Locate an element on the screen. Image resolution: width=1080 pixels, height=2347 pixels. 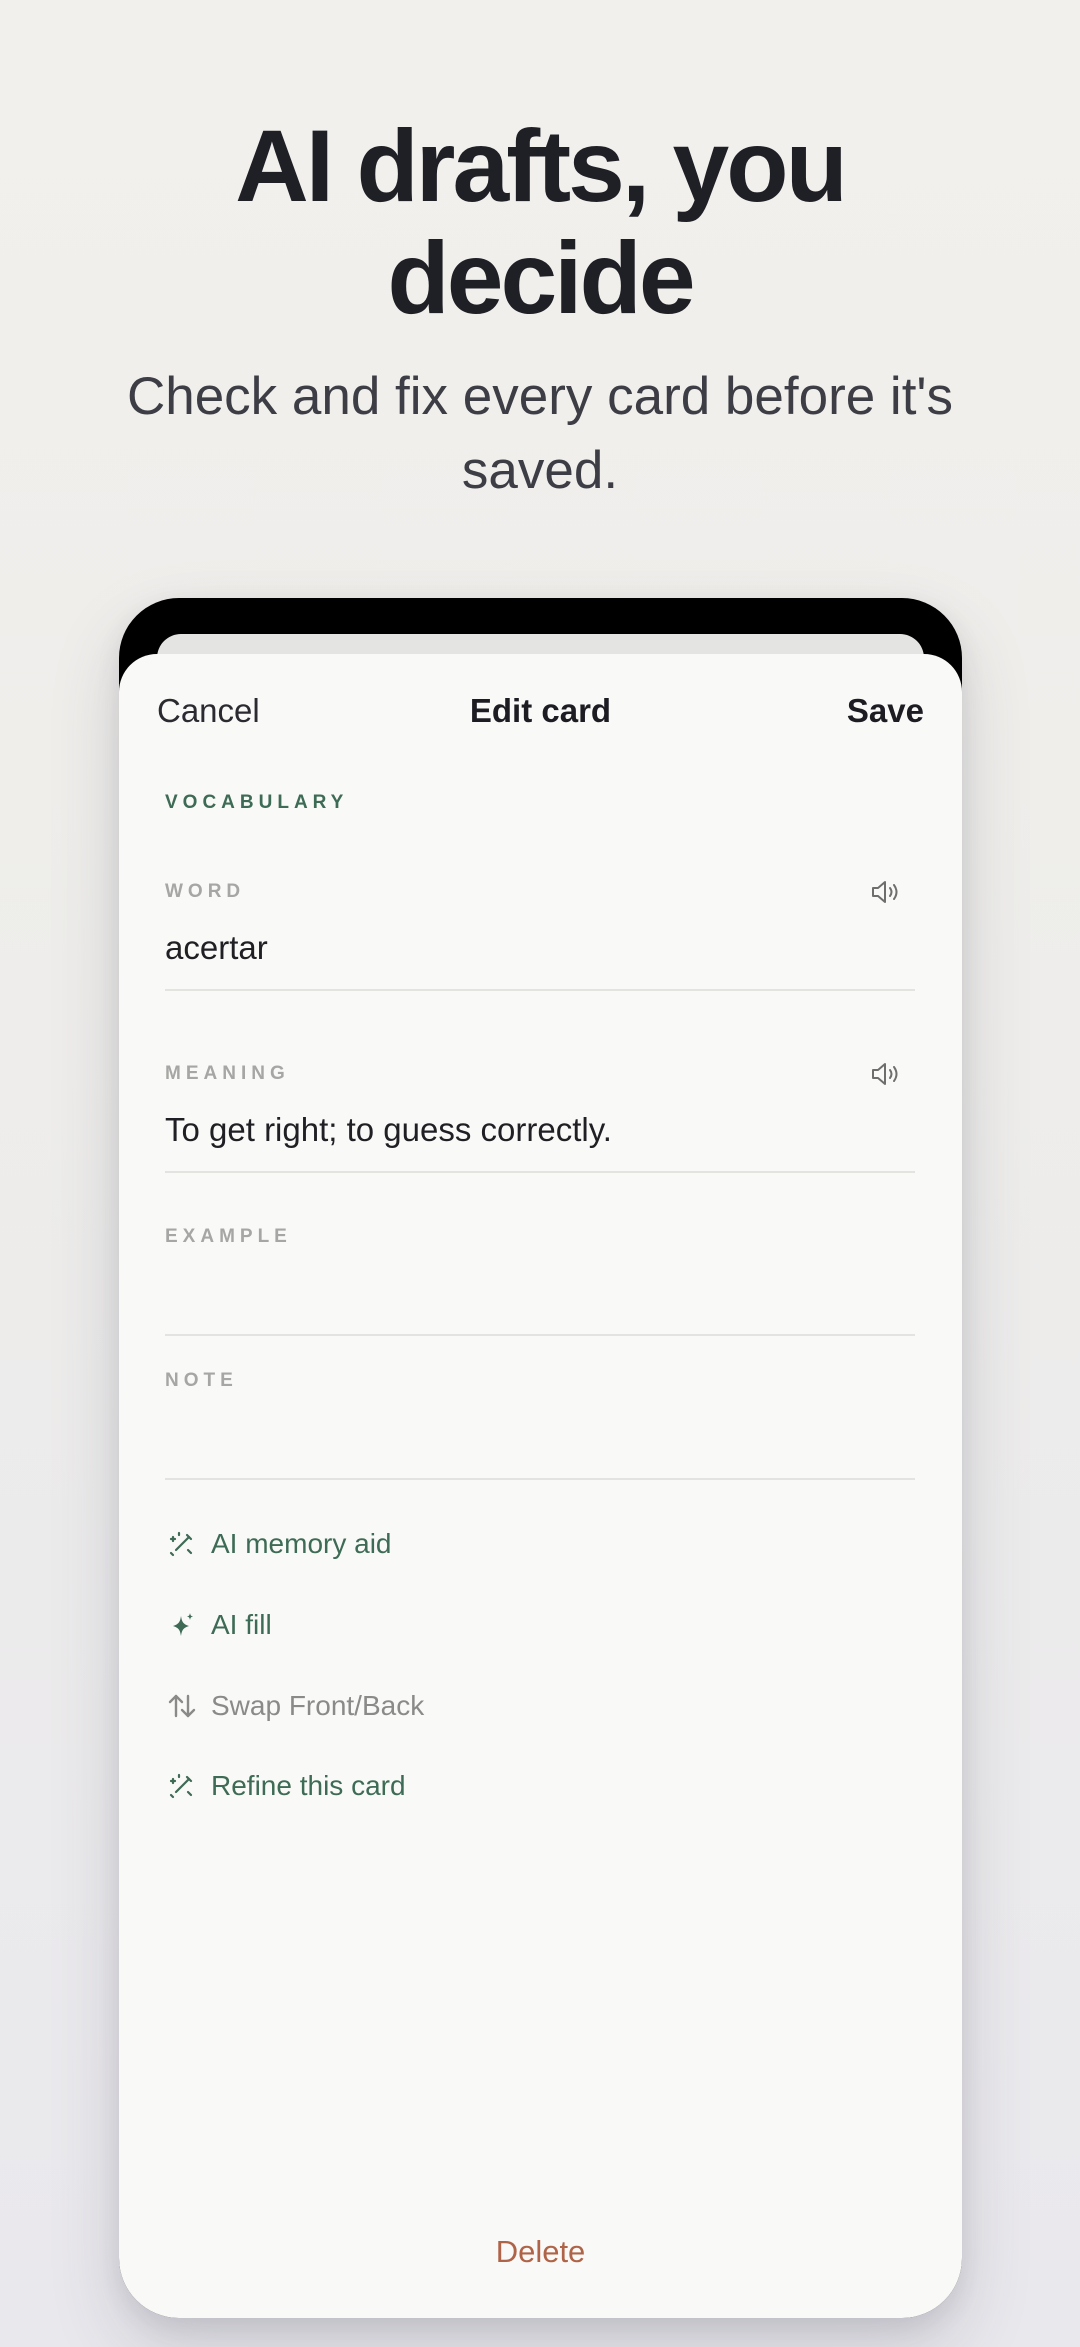
swap-arrows-icon is located at coordinates (182, 1706).